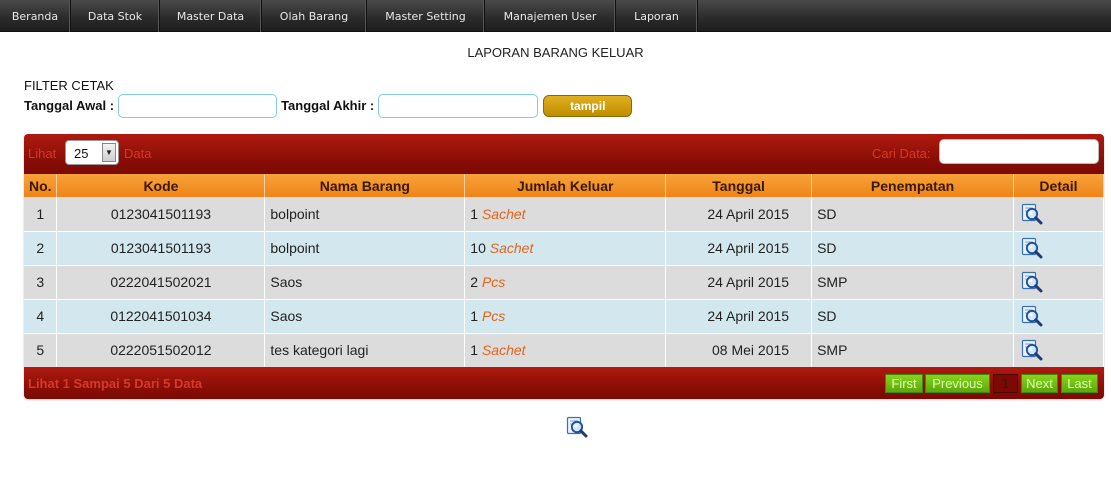  What do you see at coordinates (588, 105) in the screenshot?
I see `show-button: tampil` at bounding box center [588, 105].